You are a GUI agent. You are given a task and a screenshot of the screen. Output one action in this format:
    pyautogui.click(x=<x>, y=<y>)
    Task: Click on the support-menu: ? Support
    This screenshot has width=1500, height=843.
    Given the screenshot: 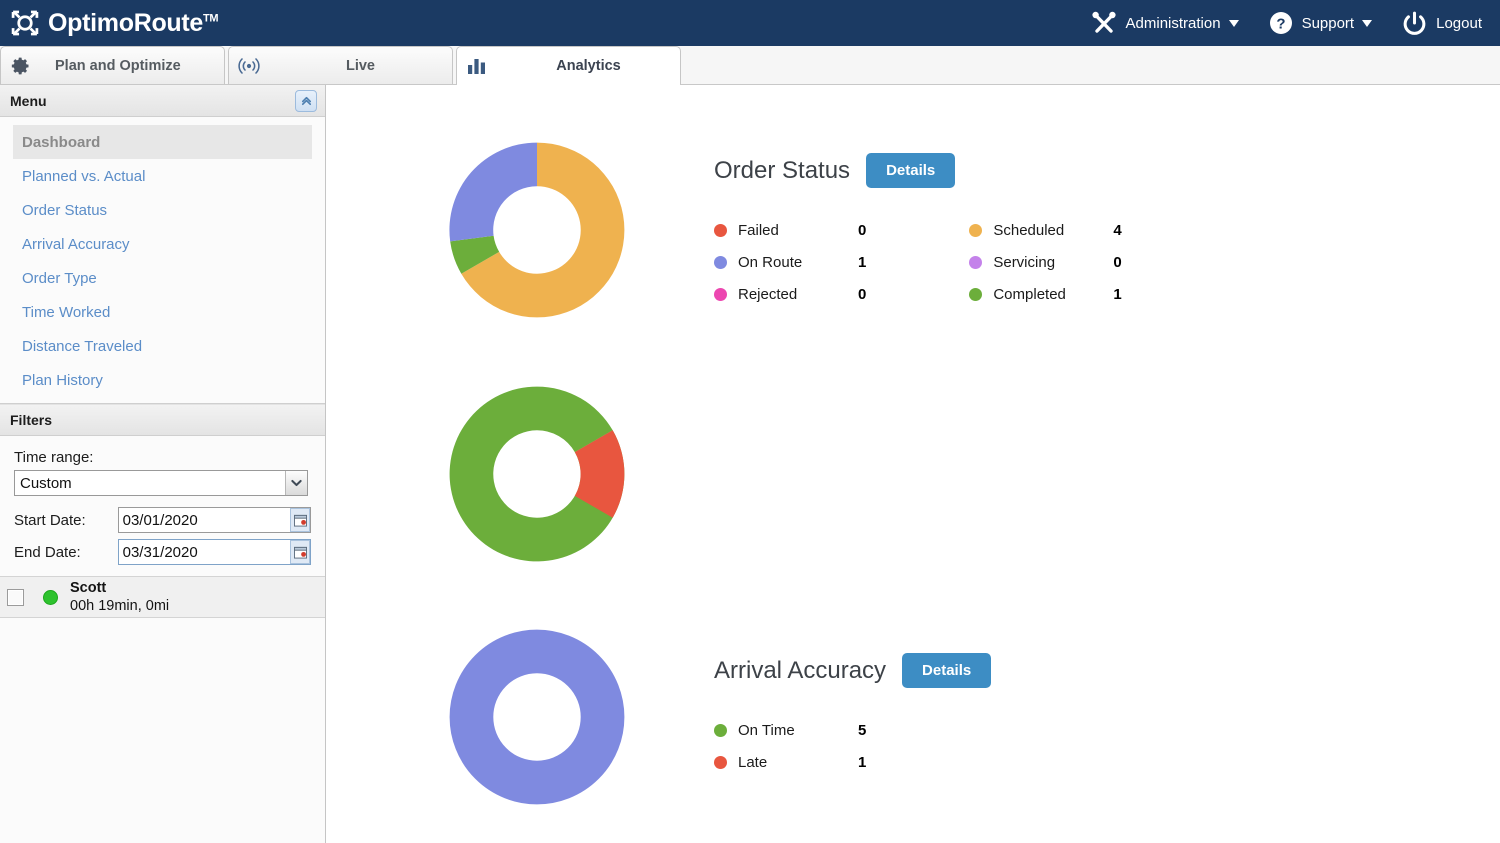 What is the action you would take?
    pyautogui.click(x=1321, y=23)
    